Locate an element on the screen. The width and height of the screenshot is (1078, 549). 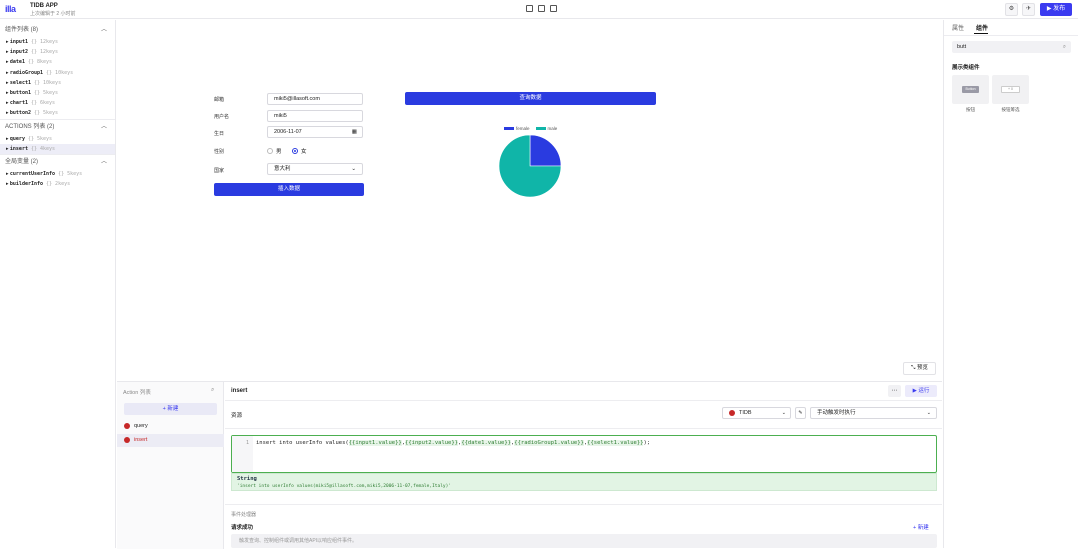
gender-radio-female: 女 is located at coordinates (299, 151).